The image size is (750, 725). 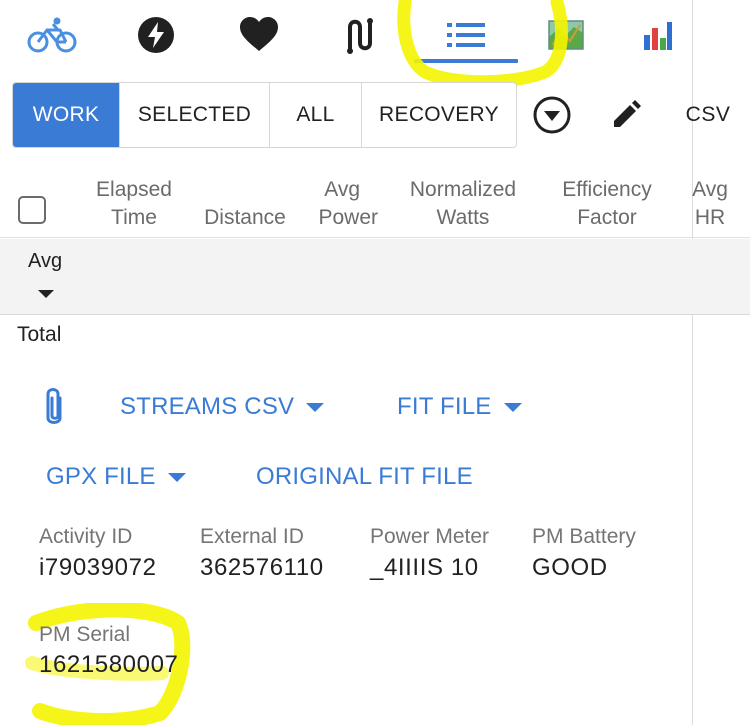 I want to click on column-normalized-watts: Normalized Watts, so click(x=463, y=204).